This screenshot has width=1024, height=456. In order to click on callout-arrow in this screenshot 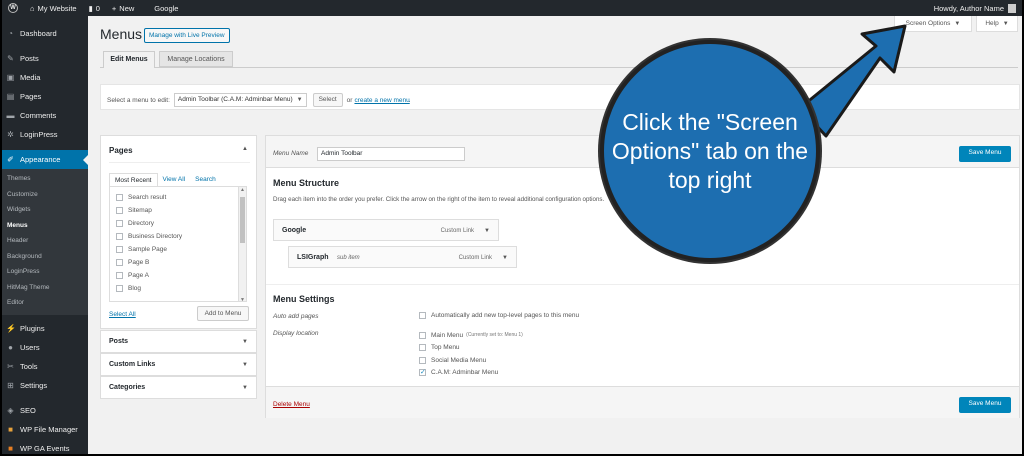, I will do `click(852, 81)`.